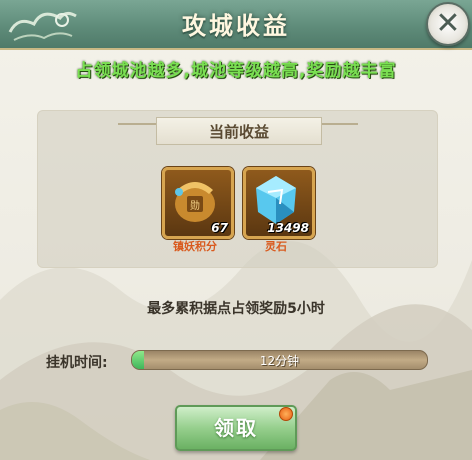 The image size is (472, 460). I want to click on section-title: 当前收益, so click(238, 132).